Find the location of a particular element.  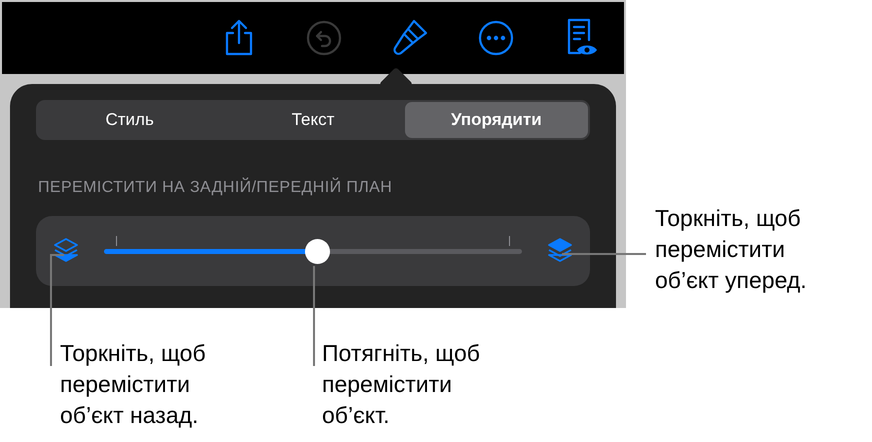

undo-icon is located at coordinates (324, 38).